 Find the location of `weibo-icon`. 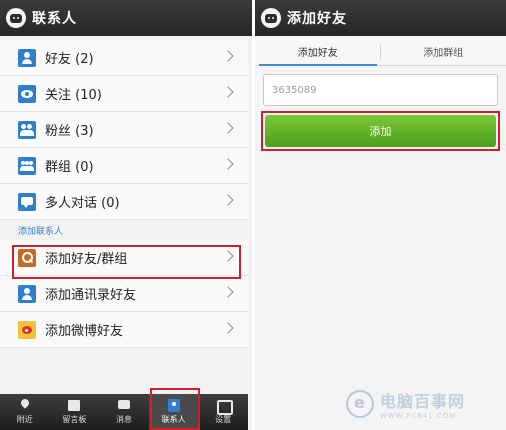

weibo-icon is located at coordinates (27, 329).